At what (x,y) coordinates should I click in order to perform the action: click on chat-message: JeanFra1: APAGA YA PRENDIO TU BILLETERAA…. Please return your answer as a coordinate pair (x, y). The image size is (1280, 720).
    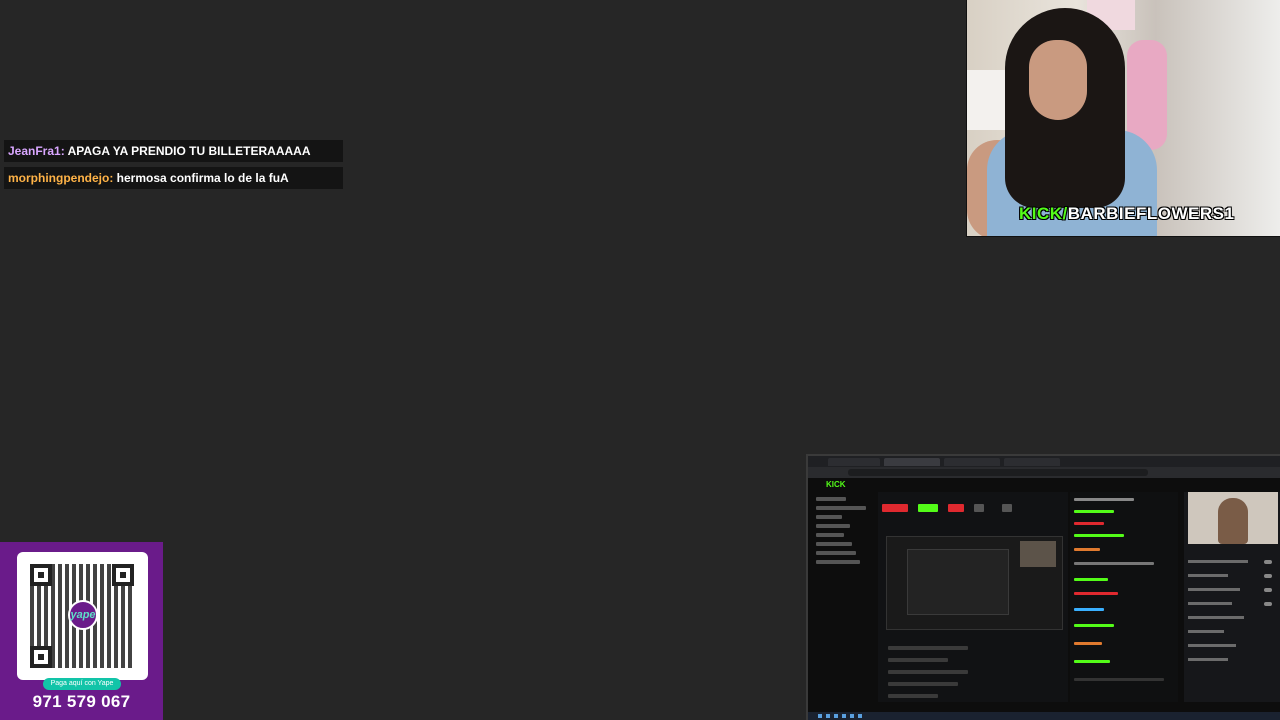
    Looking at the image, I should click on (173, 151).